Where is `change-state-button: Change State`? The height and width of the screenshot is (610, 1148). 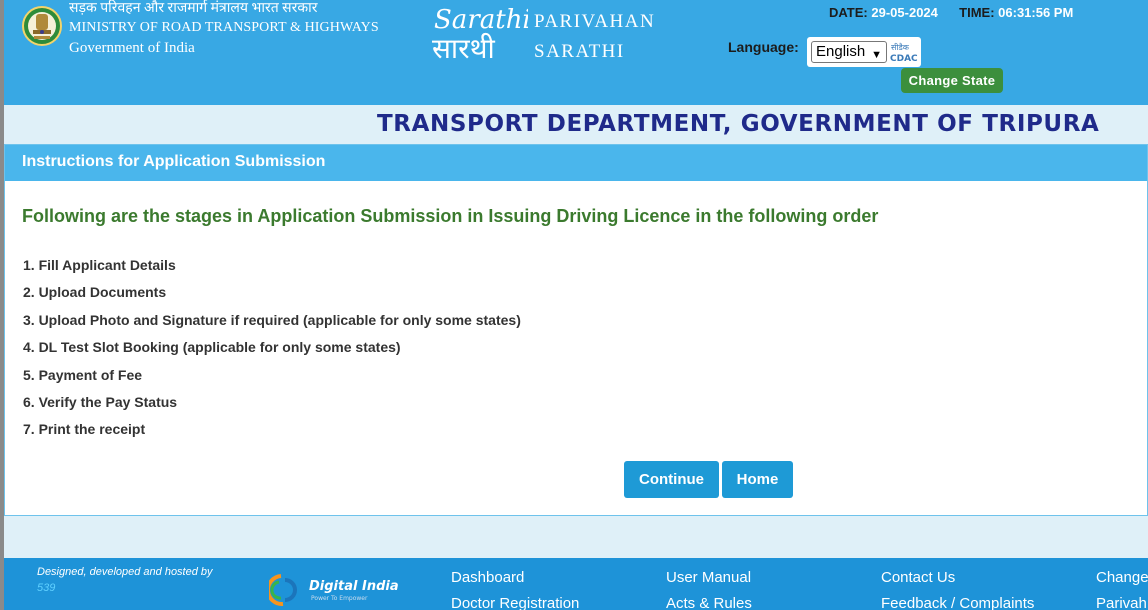
change-state-button: Change State is located at coordinates (952, 80).